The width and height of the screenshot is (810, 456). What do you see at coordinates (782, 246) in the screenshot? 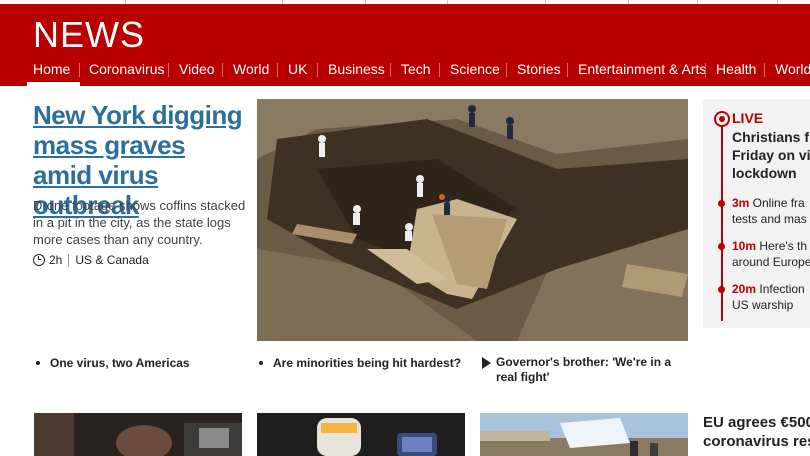
I see `entry-text: Here's th` at bounding box center [782, 246].